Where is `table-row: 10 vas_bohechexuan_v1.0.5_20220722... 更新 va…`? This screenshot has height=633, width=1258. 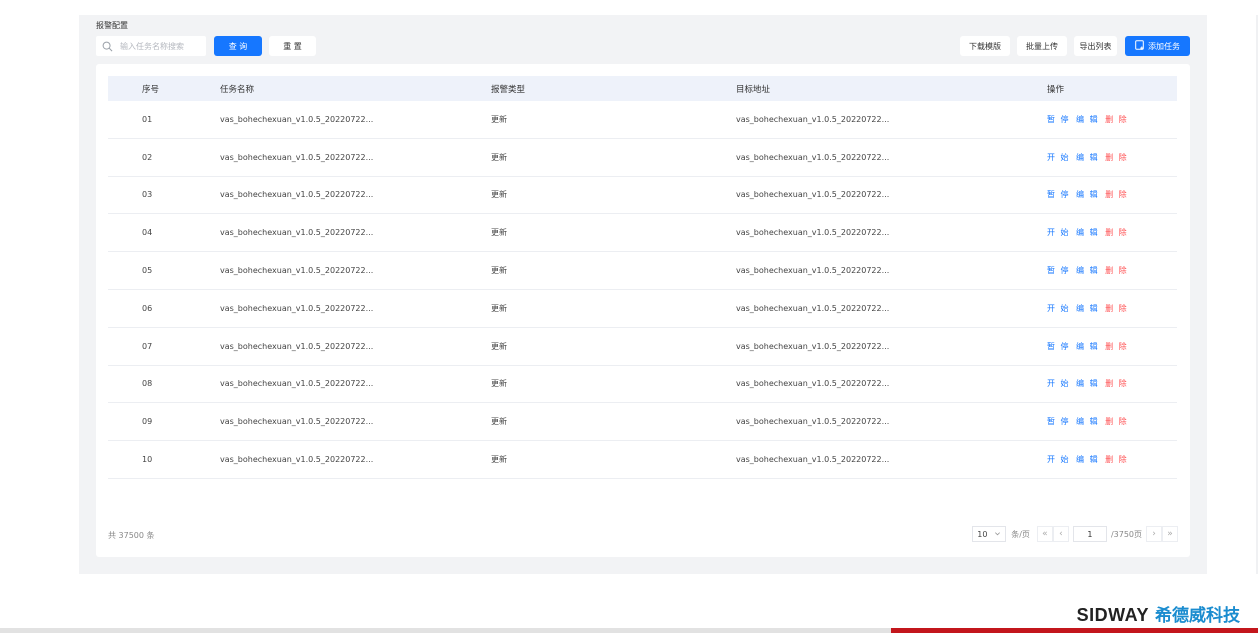 table-row: 10 vas_bohechexuan_v1.0.5_20220722... 更新 va… is located at coordinates (642, 460).